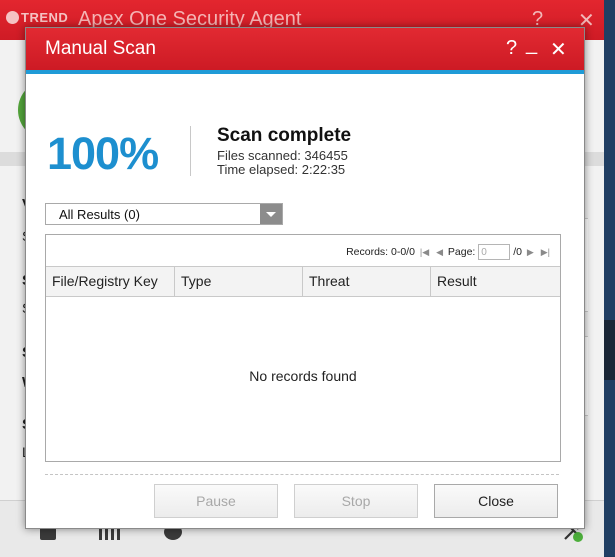 The height and width of the screenshot is (557, 615). What do you see at coordinates (517, 252) in the screenshot?
I see `page-total: /0` at bounding box center [517, 252].